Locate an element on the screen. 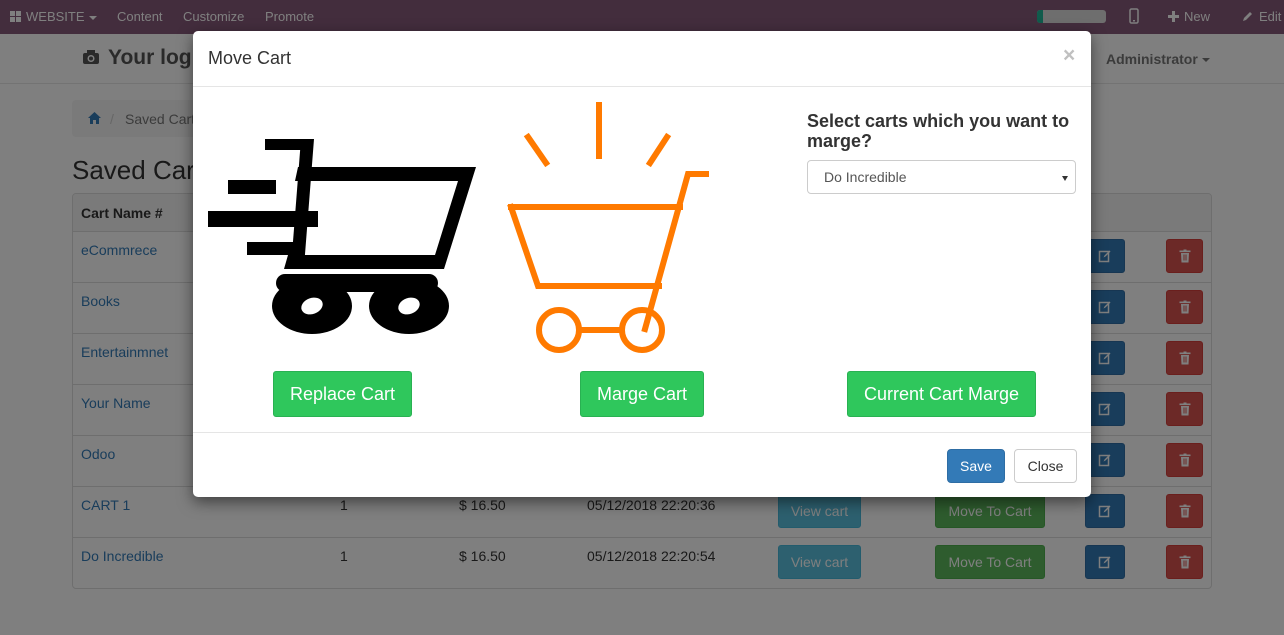 This screenshot has width=1284, height=635. modal-title: Move Cart is located at coordinates (250, 58).